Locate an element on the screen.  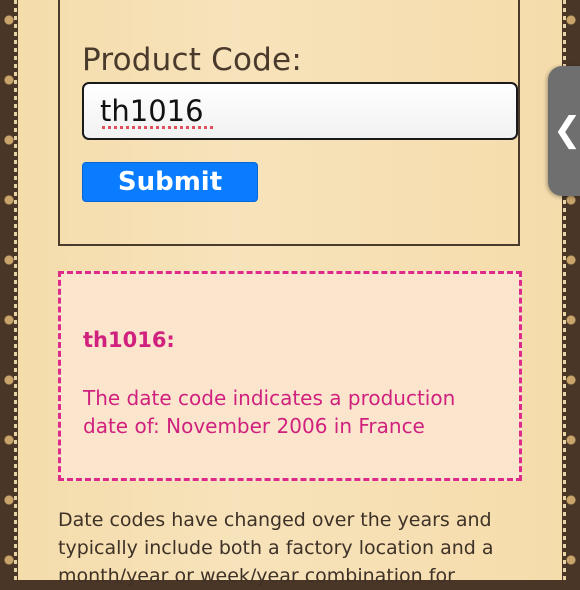
result-code-heading: th1016: is located at coordinates (129, 340).